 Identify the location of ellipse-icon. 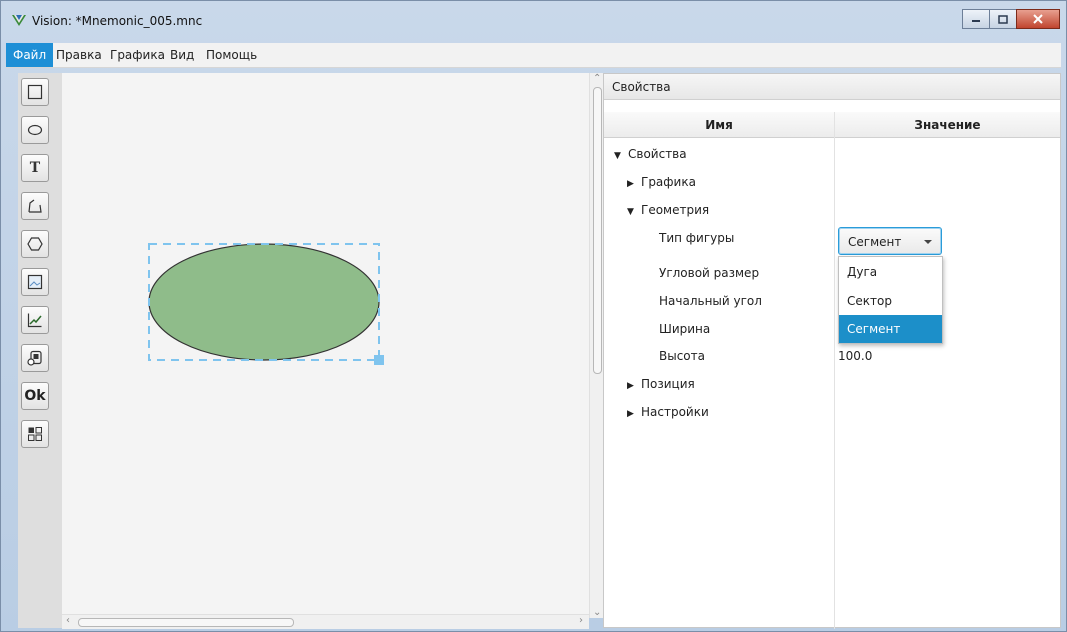
(35, 130).